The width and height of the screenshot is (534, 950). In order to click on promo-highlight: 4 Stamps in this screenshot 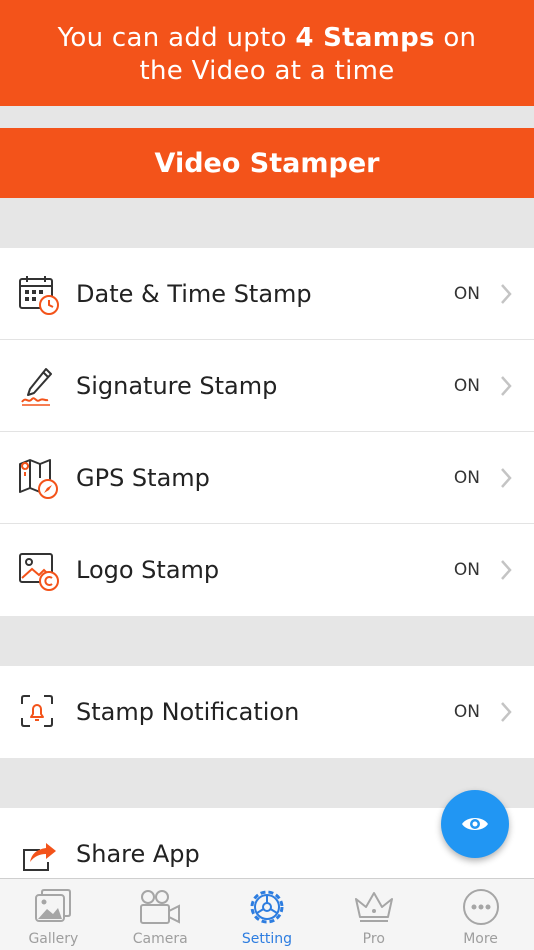, I will do `click(365, 38)`.